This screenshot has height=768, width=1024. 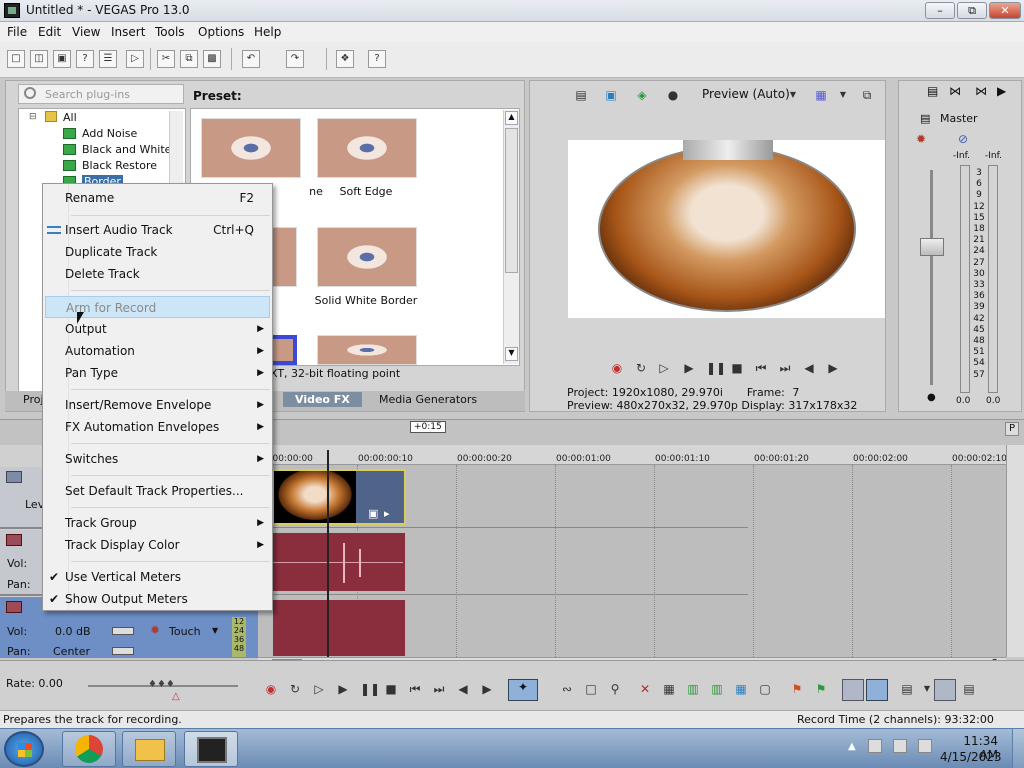 What do you see at coordinates (932, 247) in the screenshot?
I see `fader-handle` at bounding box center [932, 247].